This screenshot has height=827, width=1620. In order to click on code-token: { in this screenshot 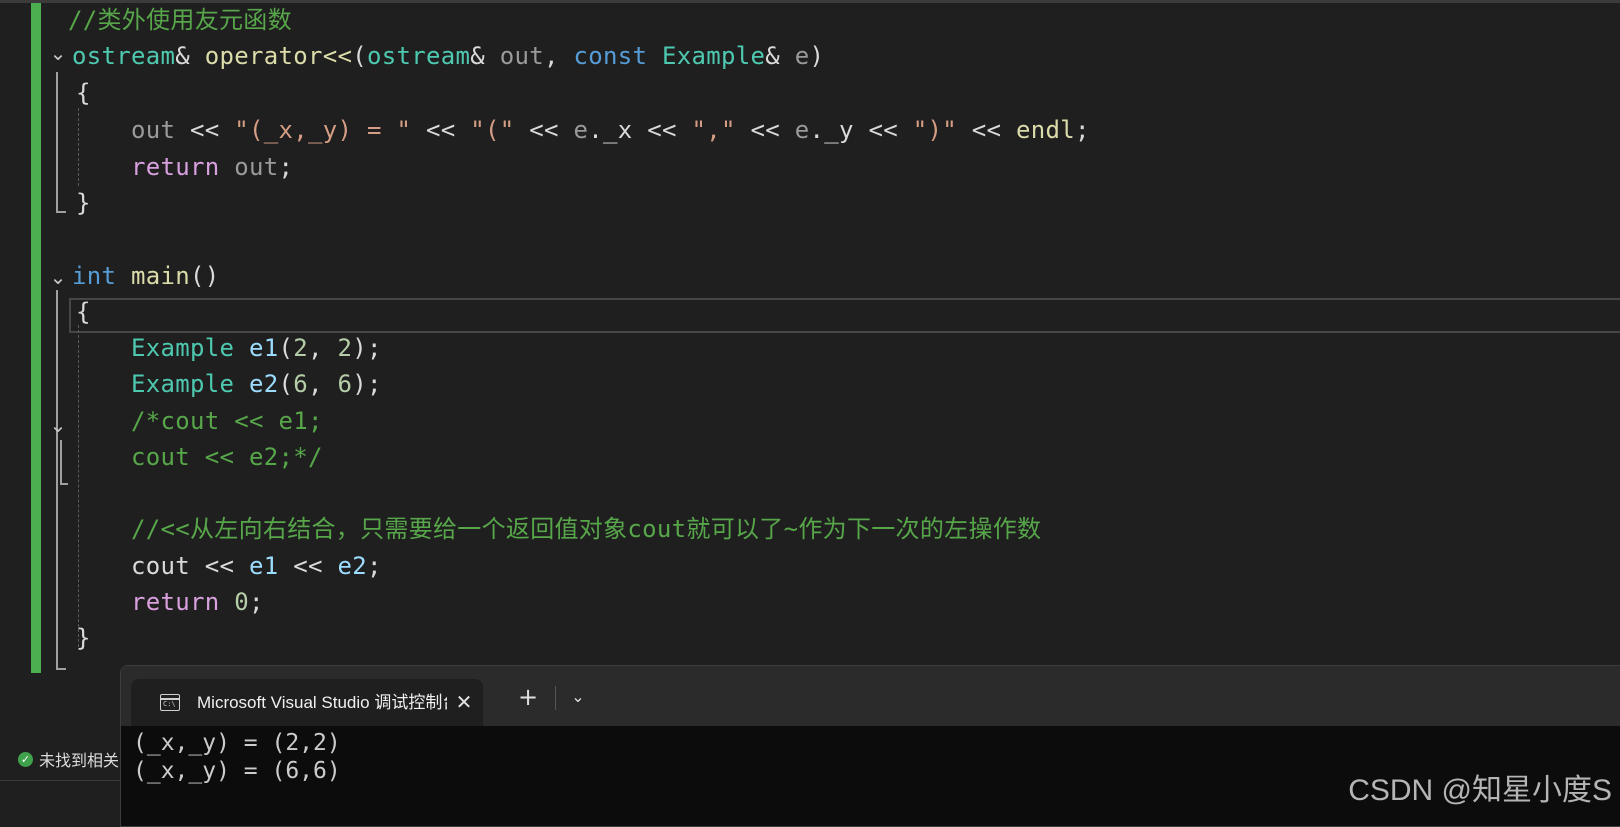, I will do `click(83, 312)`.